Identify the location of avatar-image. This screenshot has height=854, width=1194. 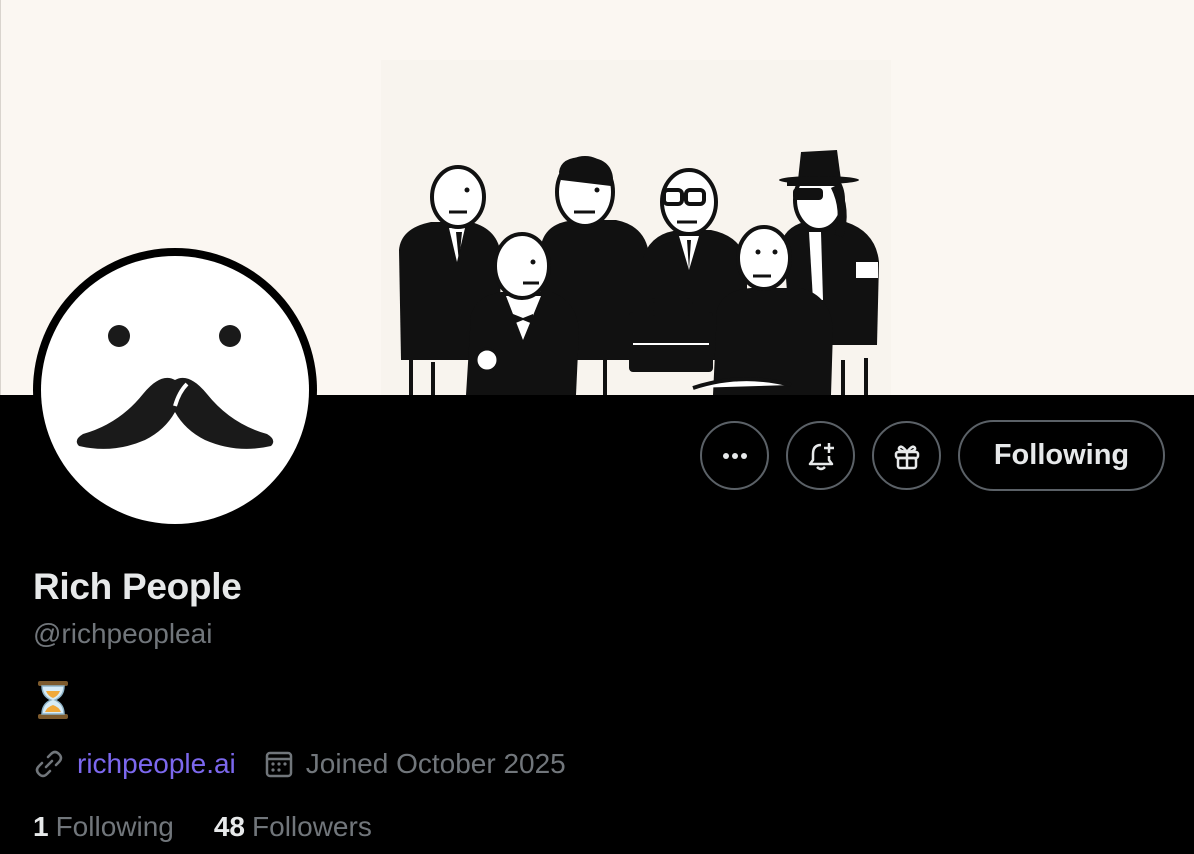
(175, 390).